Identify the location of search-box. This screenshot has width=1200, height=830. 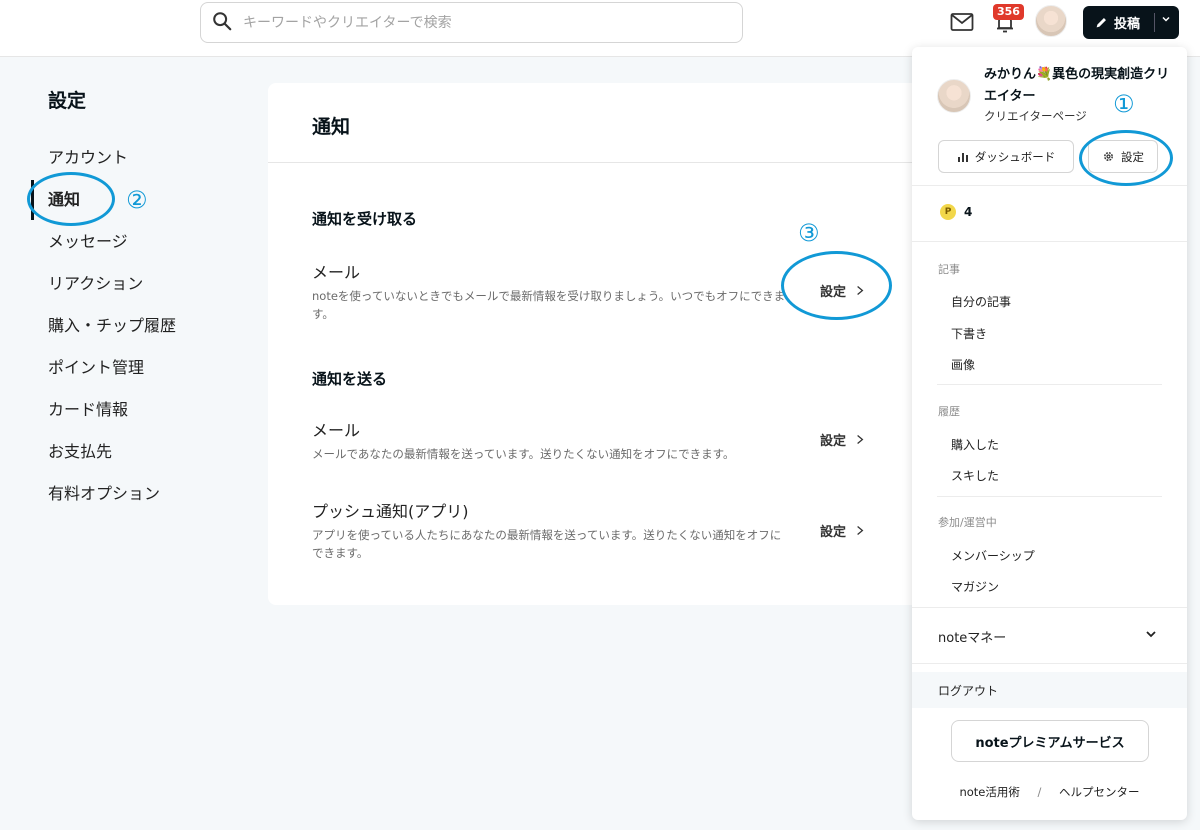
(471, 22).